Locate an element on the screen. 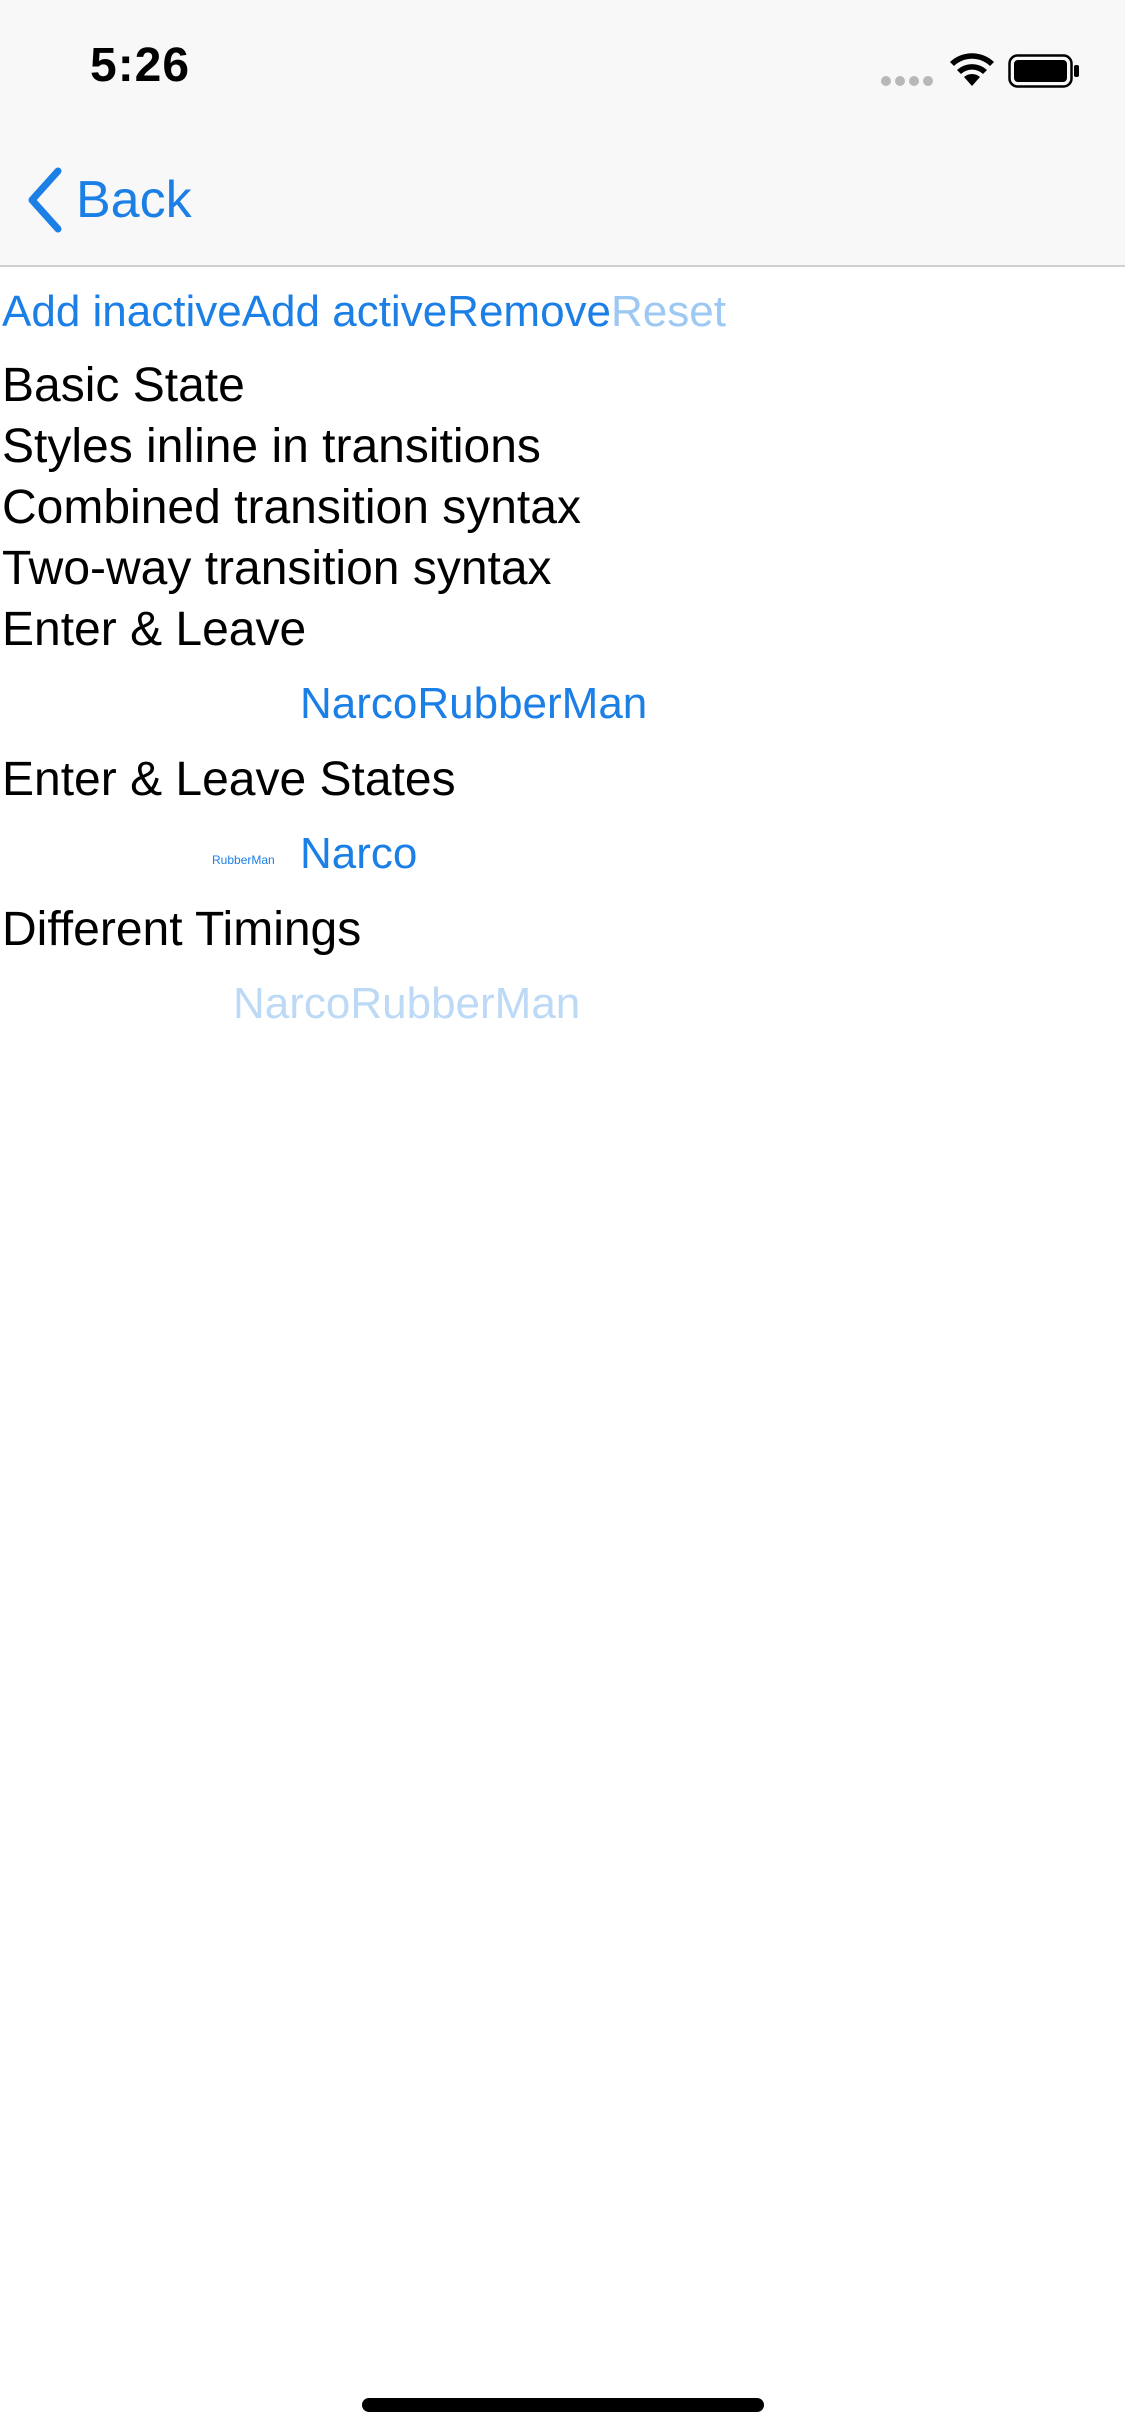 The image size is (1125, 2436). enter-leave-item: NarcoRubberMan is located at coordinates (474, 703).